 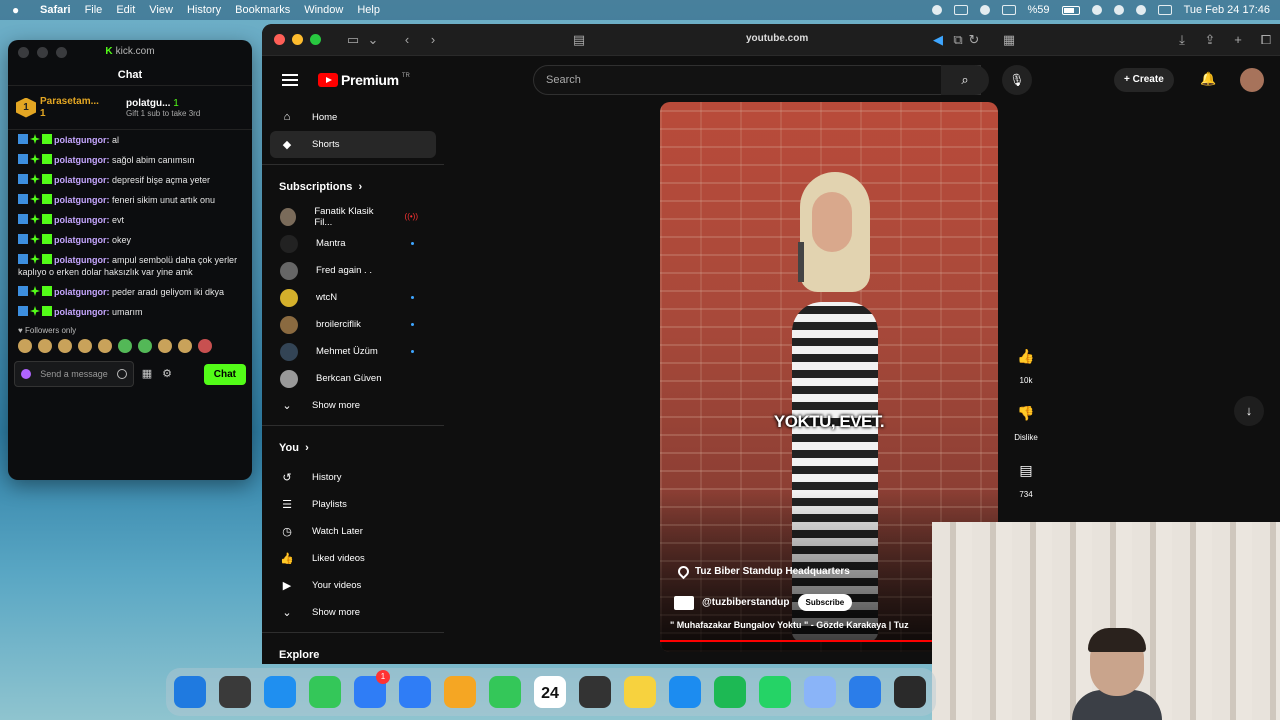 I want to click on reminders-icon, so click(x=595, y=692).